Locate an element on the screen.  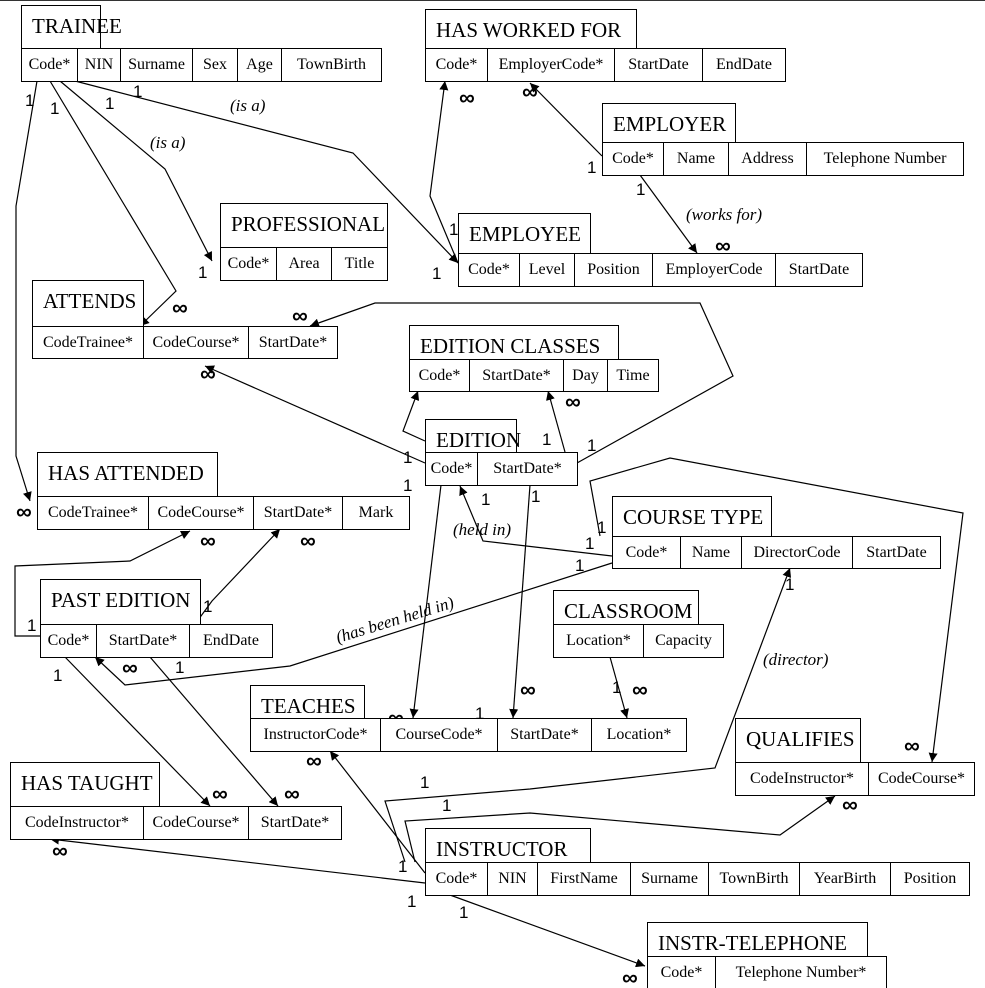
attribute-teaches-location: Location* is located at coordinates (639, 735).